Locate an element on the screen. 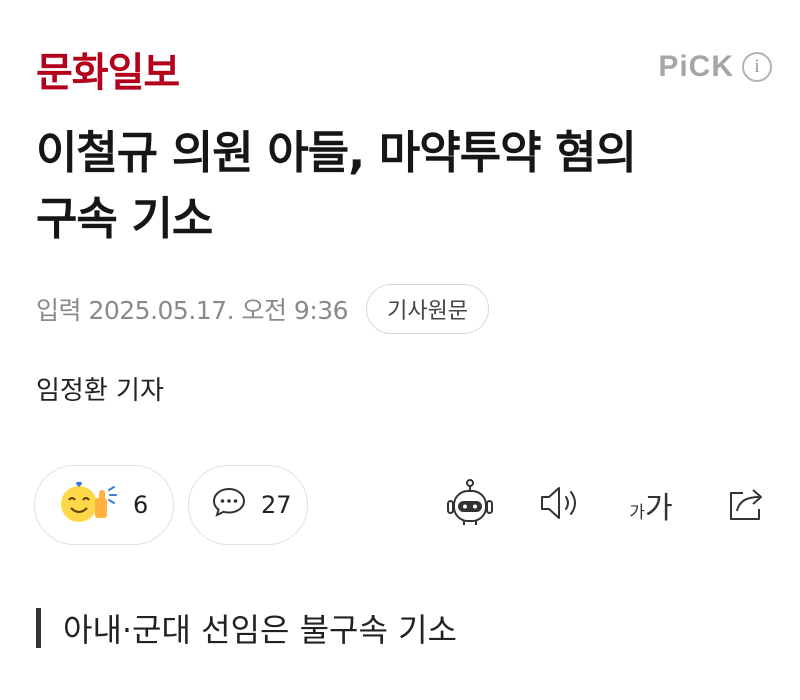 This screenshot has width=800, height=700. reaction-button: 6 is located at coordinates (104, 505).